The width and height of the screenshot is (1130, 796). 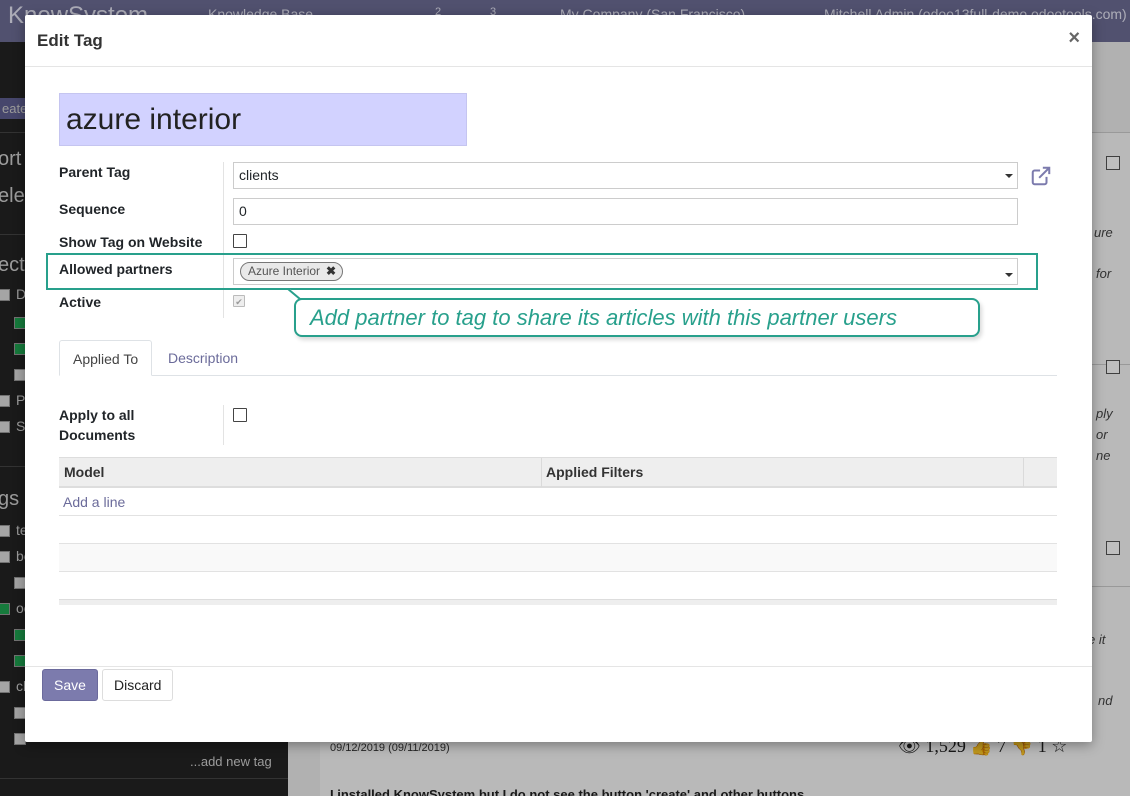 I want to click on active-checkbox: ✔, so click(x=239, y=301).